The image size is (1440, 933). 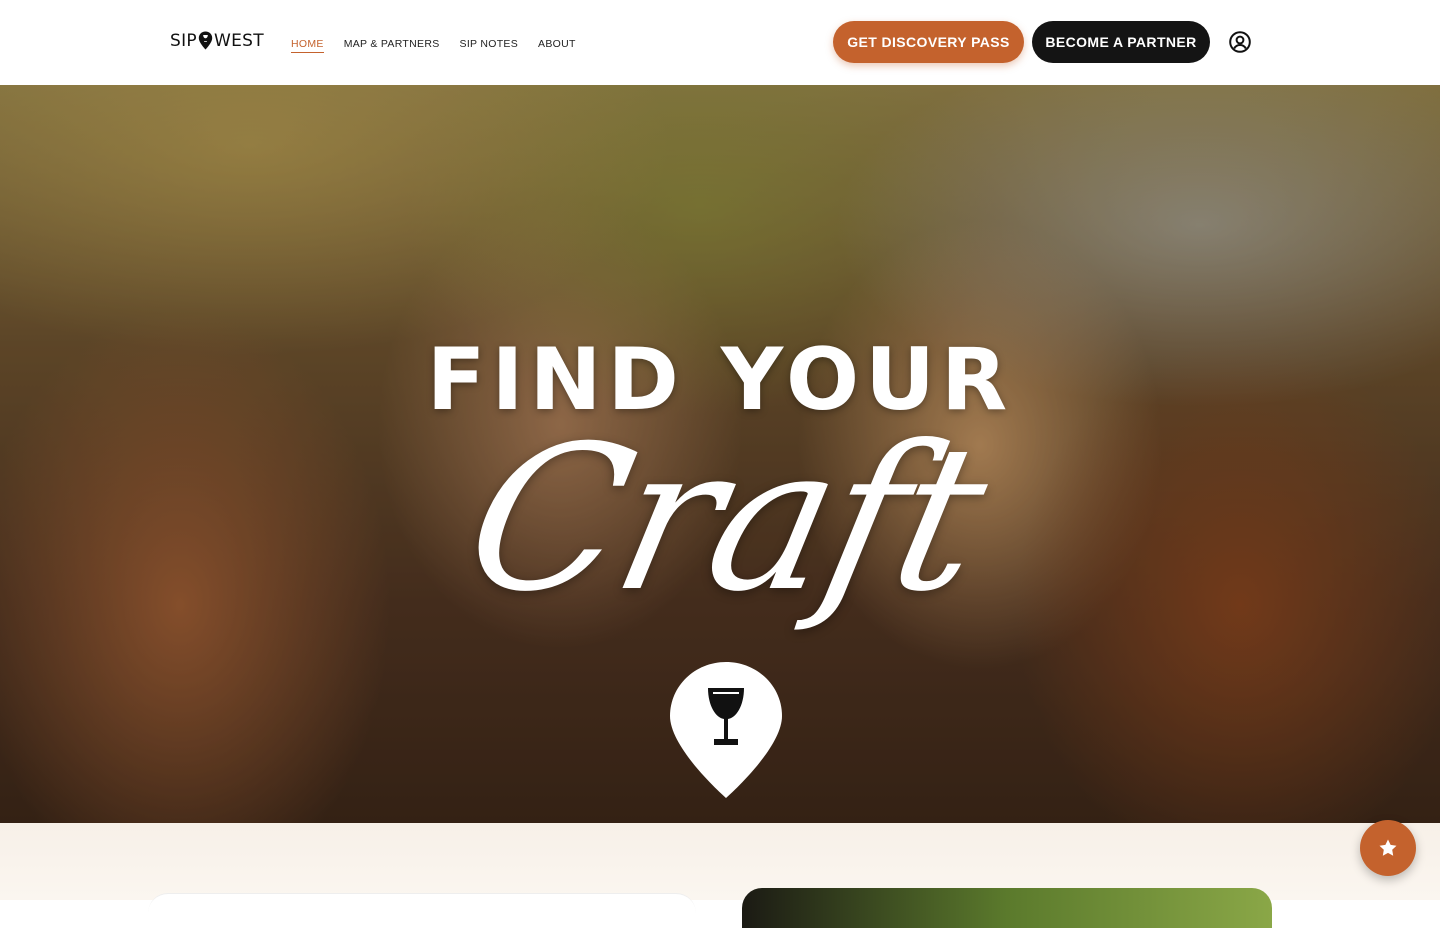 I want to click on info-card, so click(x=422, y=913).